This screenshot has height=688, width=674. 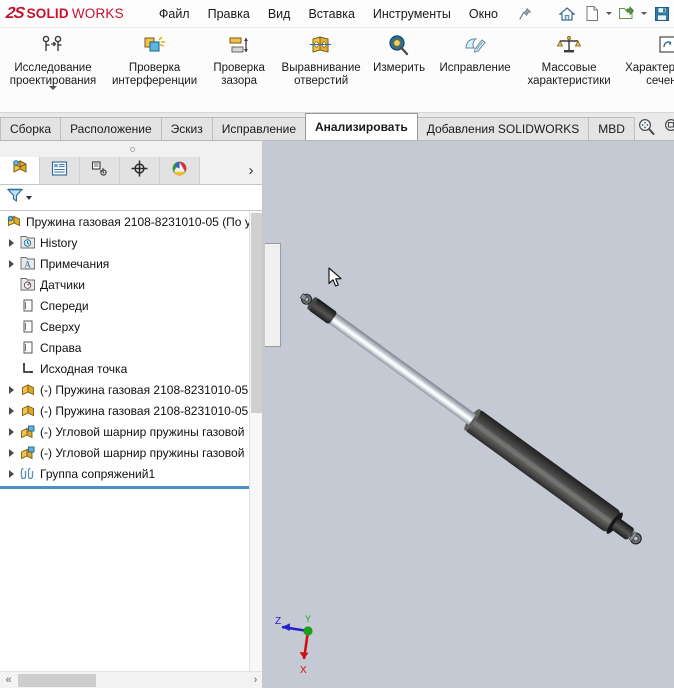 What do you see at coordinates (174, 14) in the screenshot?
I see `menu-file: Файл` at bounding box center [174, 14].